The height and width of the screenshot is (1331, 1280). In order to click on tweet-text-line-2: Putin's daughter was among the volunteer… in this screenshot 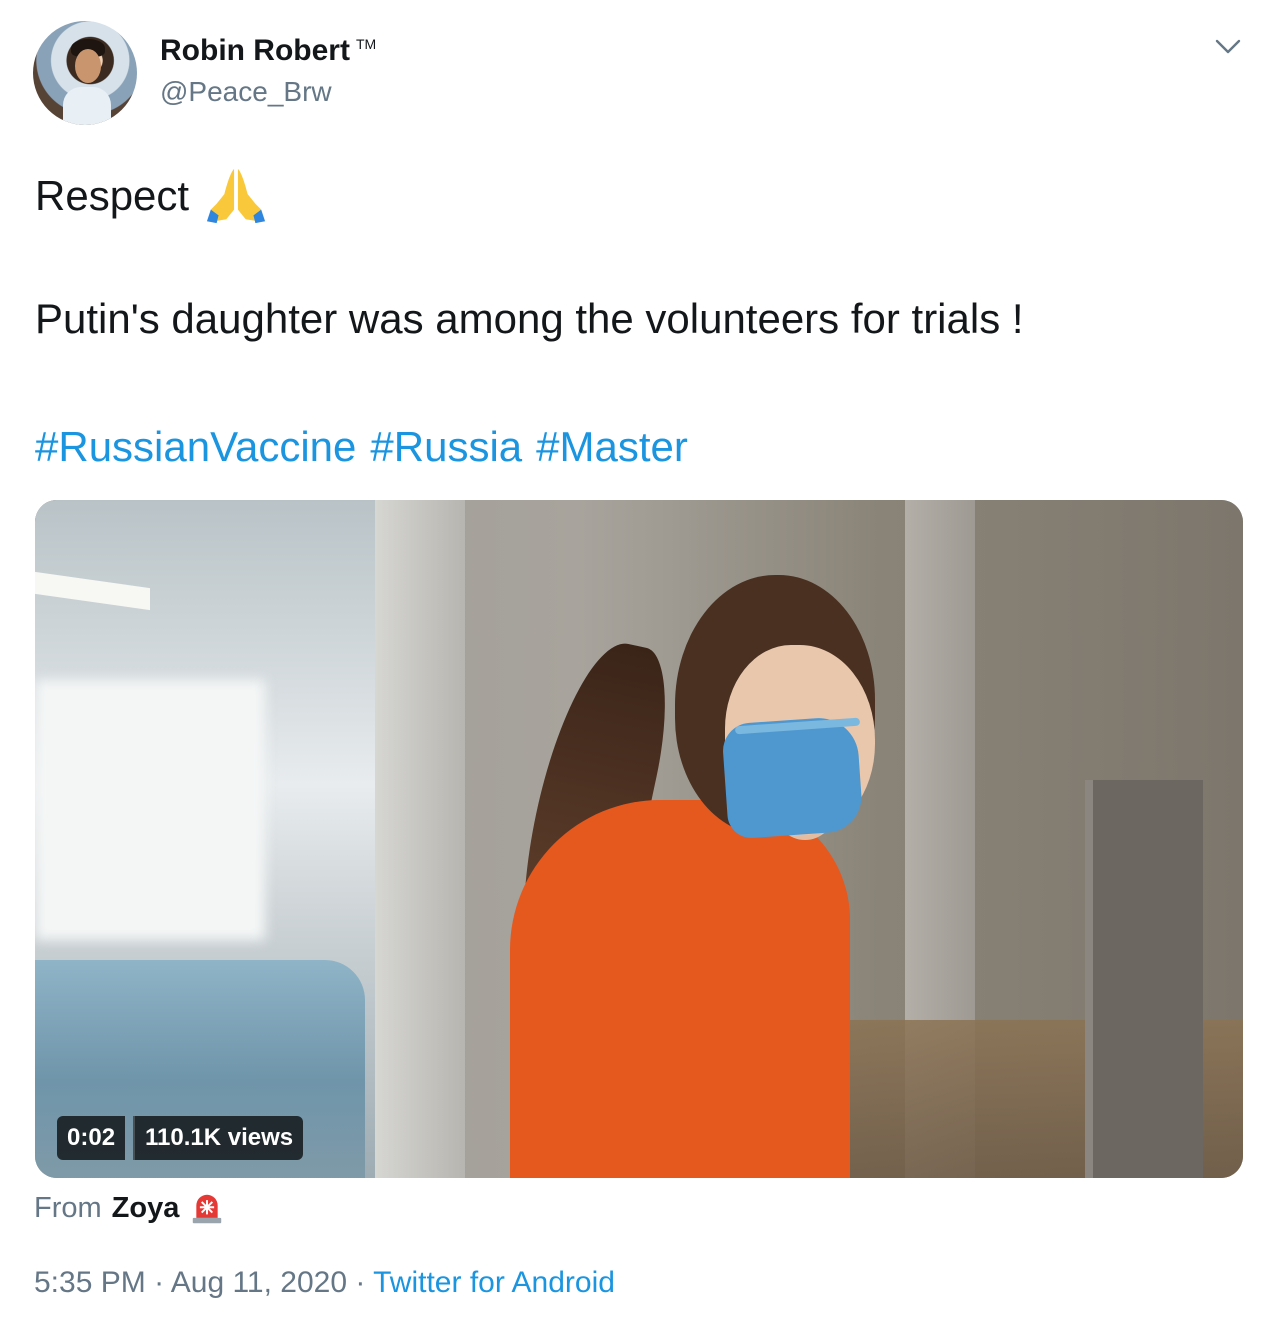, I will do `click(529, 318)`.